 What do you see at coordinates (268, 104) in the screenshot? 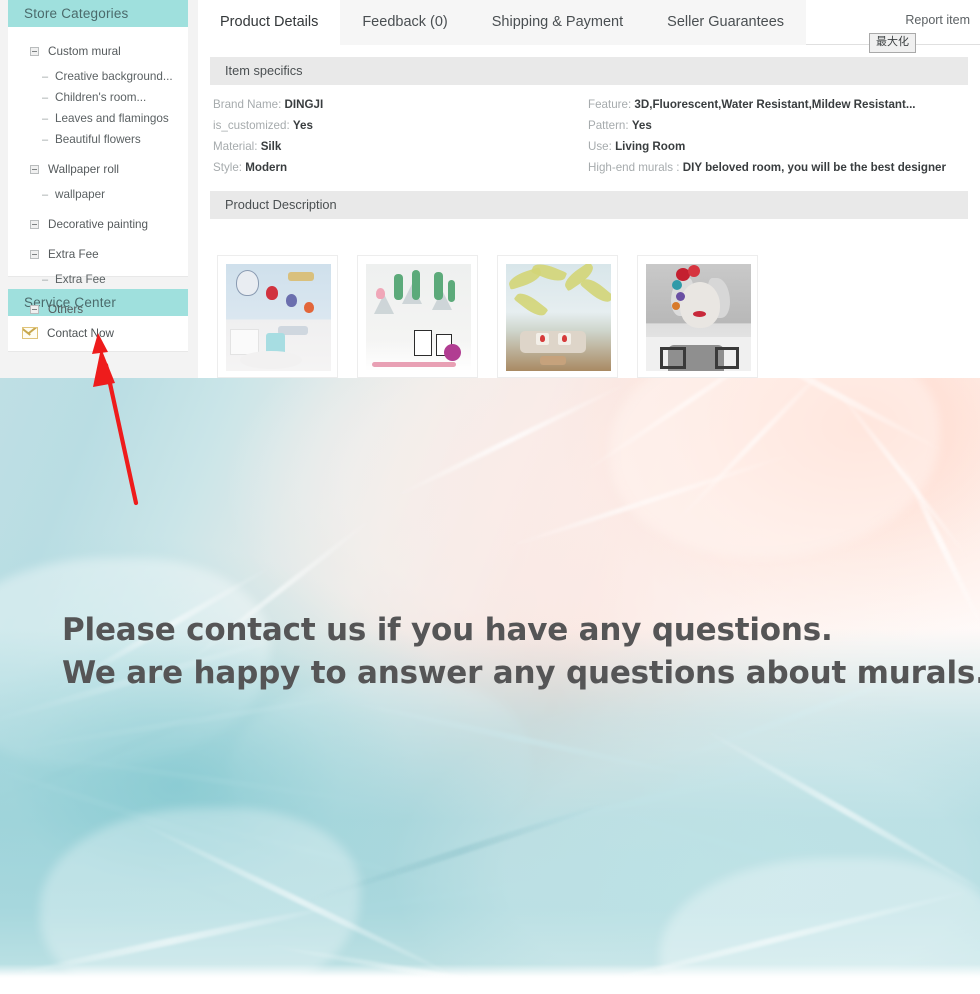
I see `spec-brand-name: Brand Name: DINGJI` at bounding box center [268, 104].